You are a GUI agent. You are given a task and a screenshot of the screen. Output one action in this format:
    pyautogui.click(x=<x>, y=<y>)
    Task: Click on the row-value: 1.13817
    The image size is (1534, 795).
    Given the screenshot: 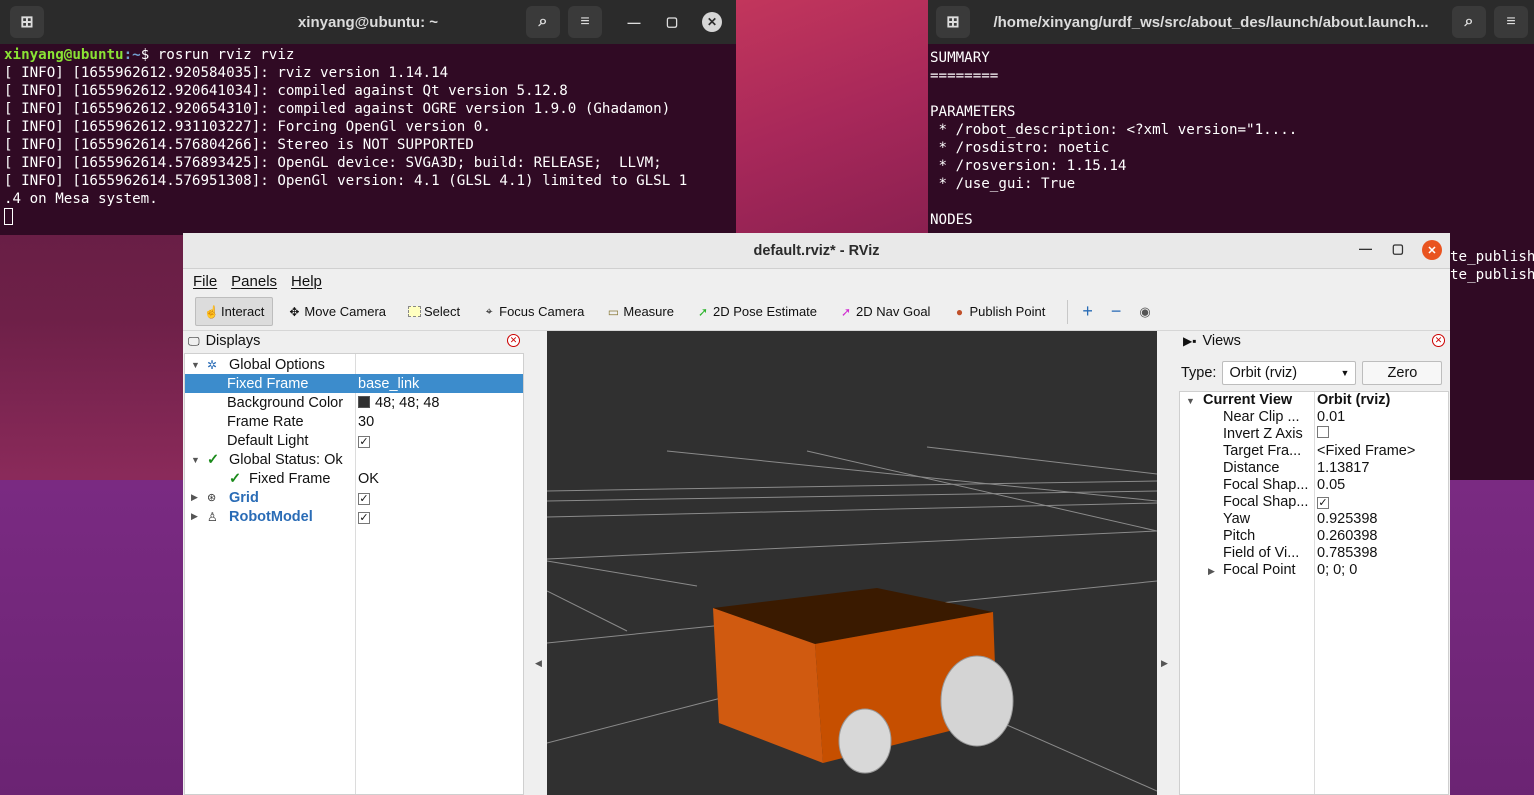 What is the action you would take?
    pyautogui.click(x=1343, y=468)
    